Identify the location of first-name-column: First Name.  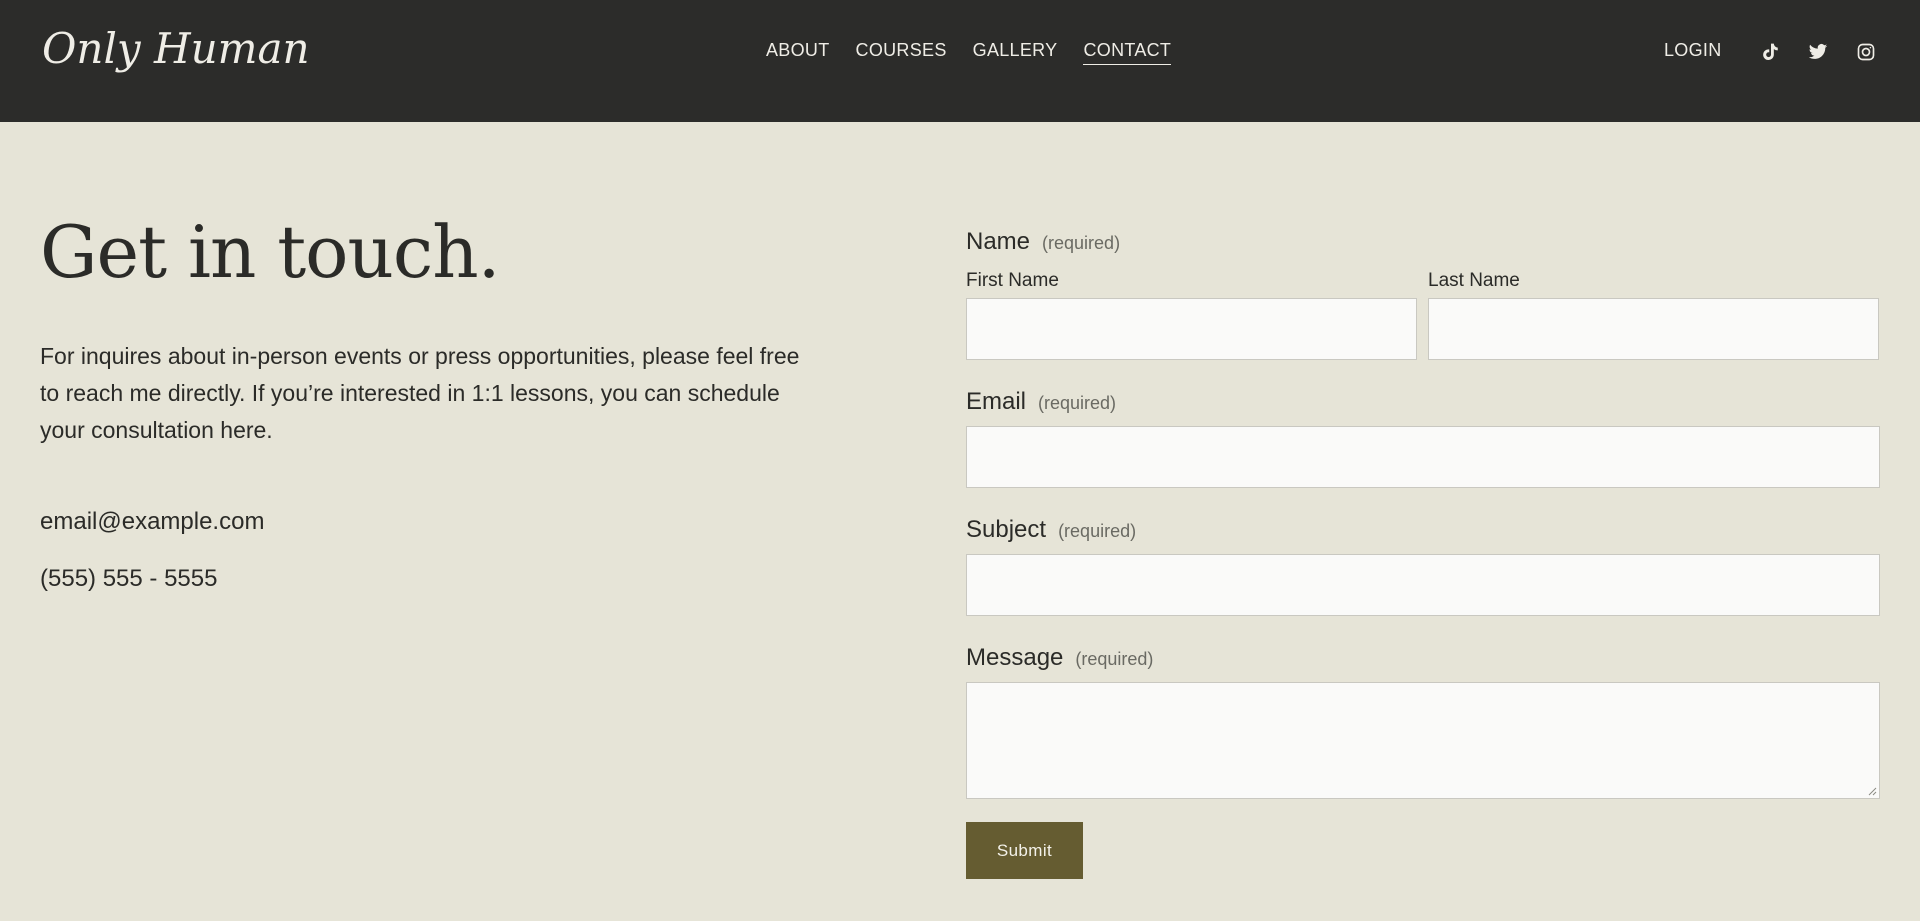
(1191, 315).